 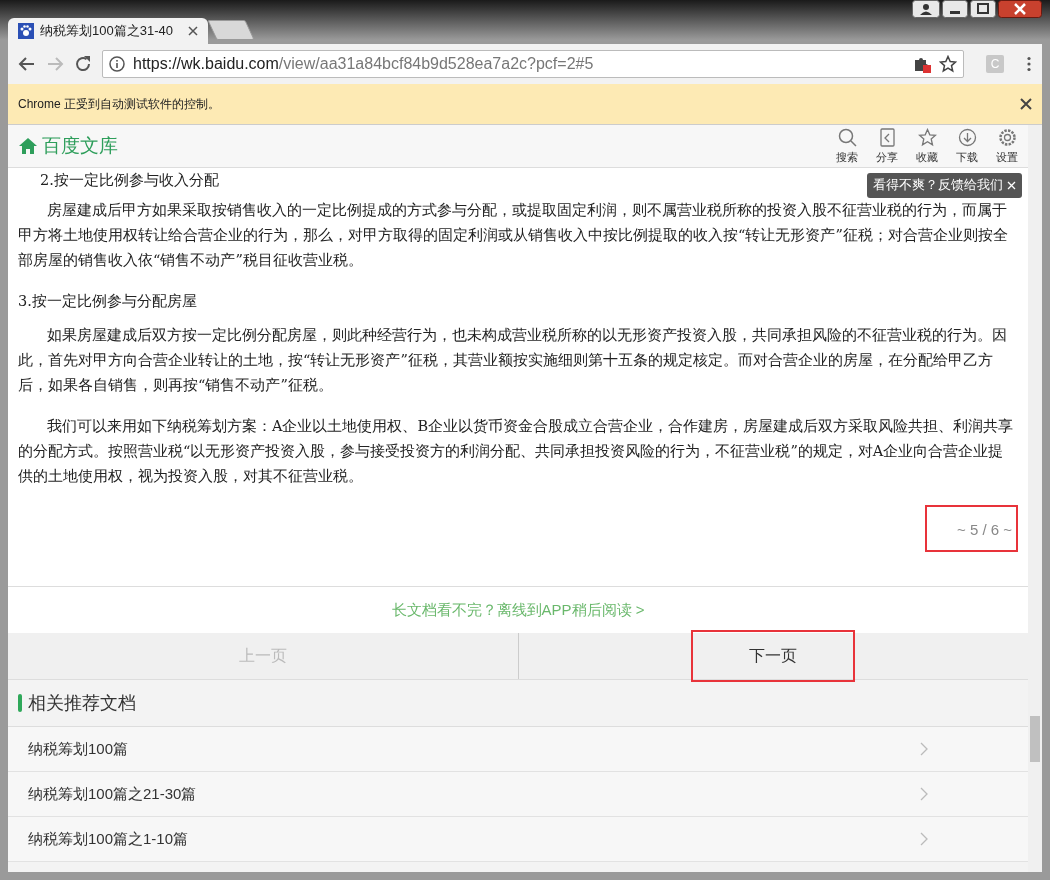 What do you see at coordinates (20, 703) in the screenshot?
I see `accent-bar` at bounding box center [20, 703].